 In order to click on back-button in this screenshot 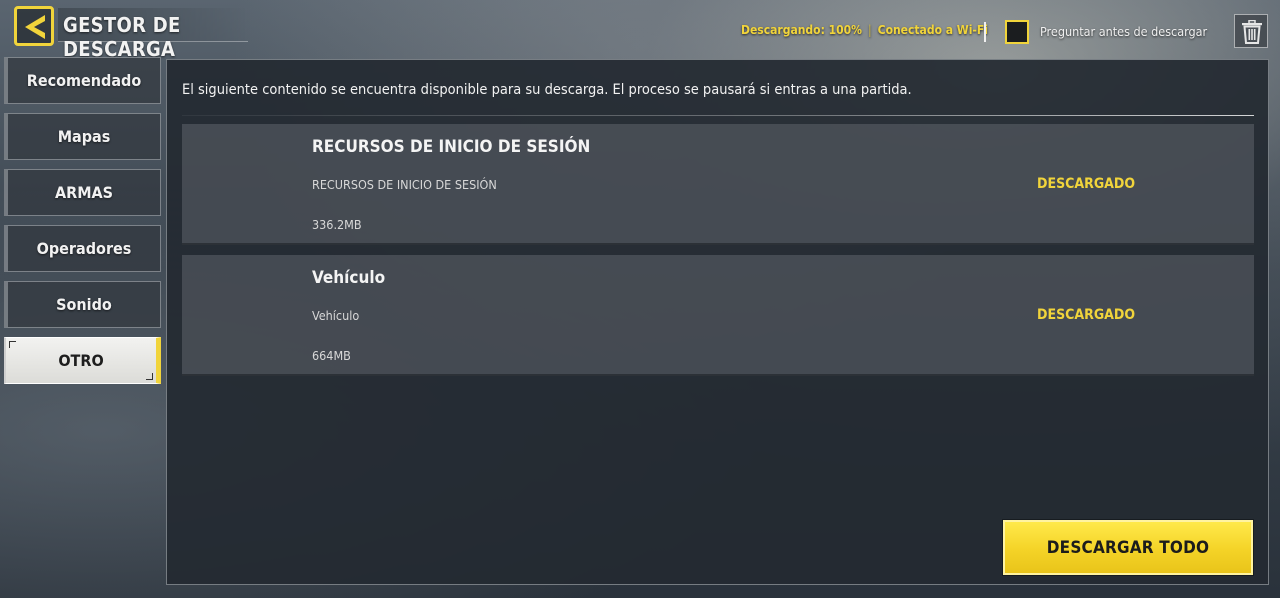, I will do `click(34, 26)`.